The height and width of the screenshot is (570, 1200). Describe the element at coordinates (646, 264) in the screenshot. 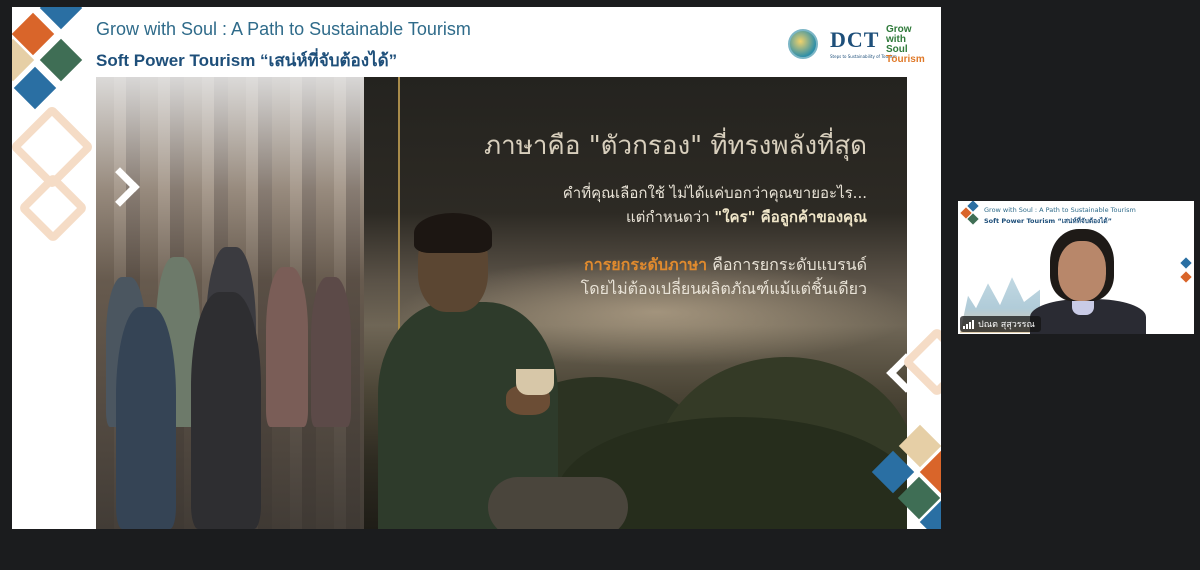

I see `line3-bold: การยกระดับภาษา` at that location.